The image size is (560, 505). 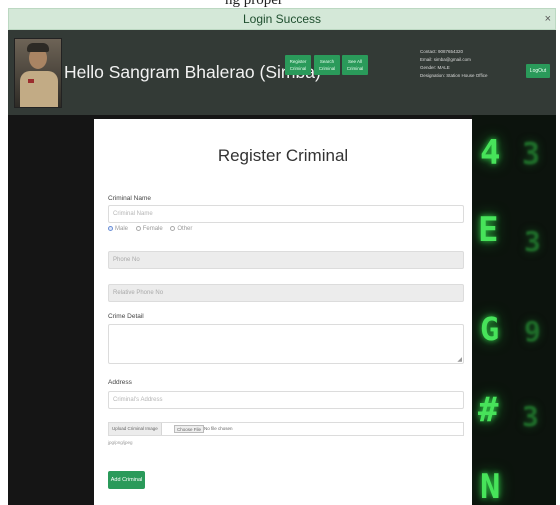 I want to click on matrix-glyph: G, so click(x=490, y=329).